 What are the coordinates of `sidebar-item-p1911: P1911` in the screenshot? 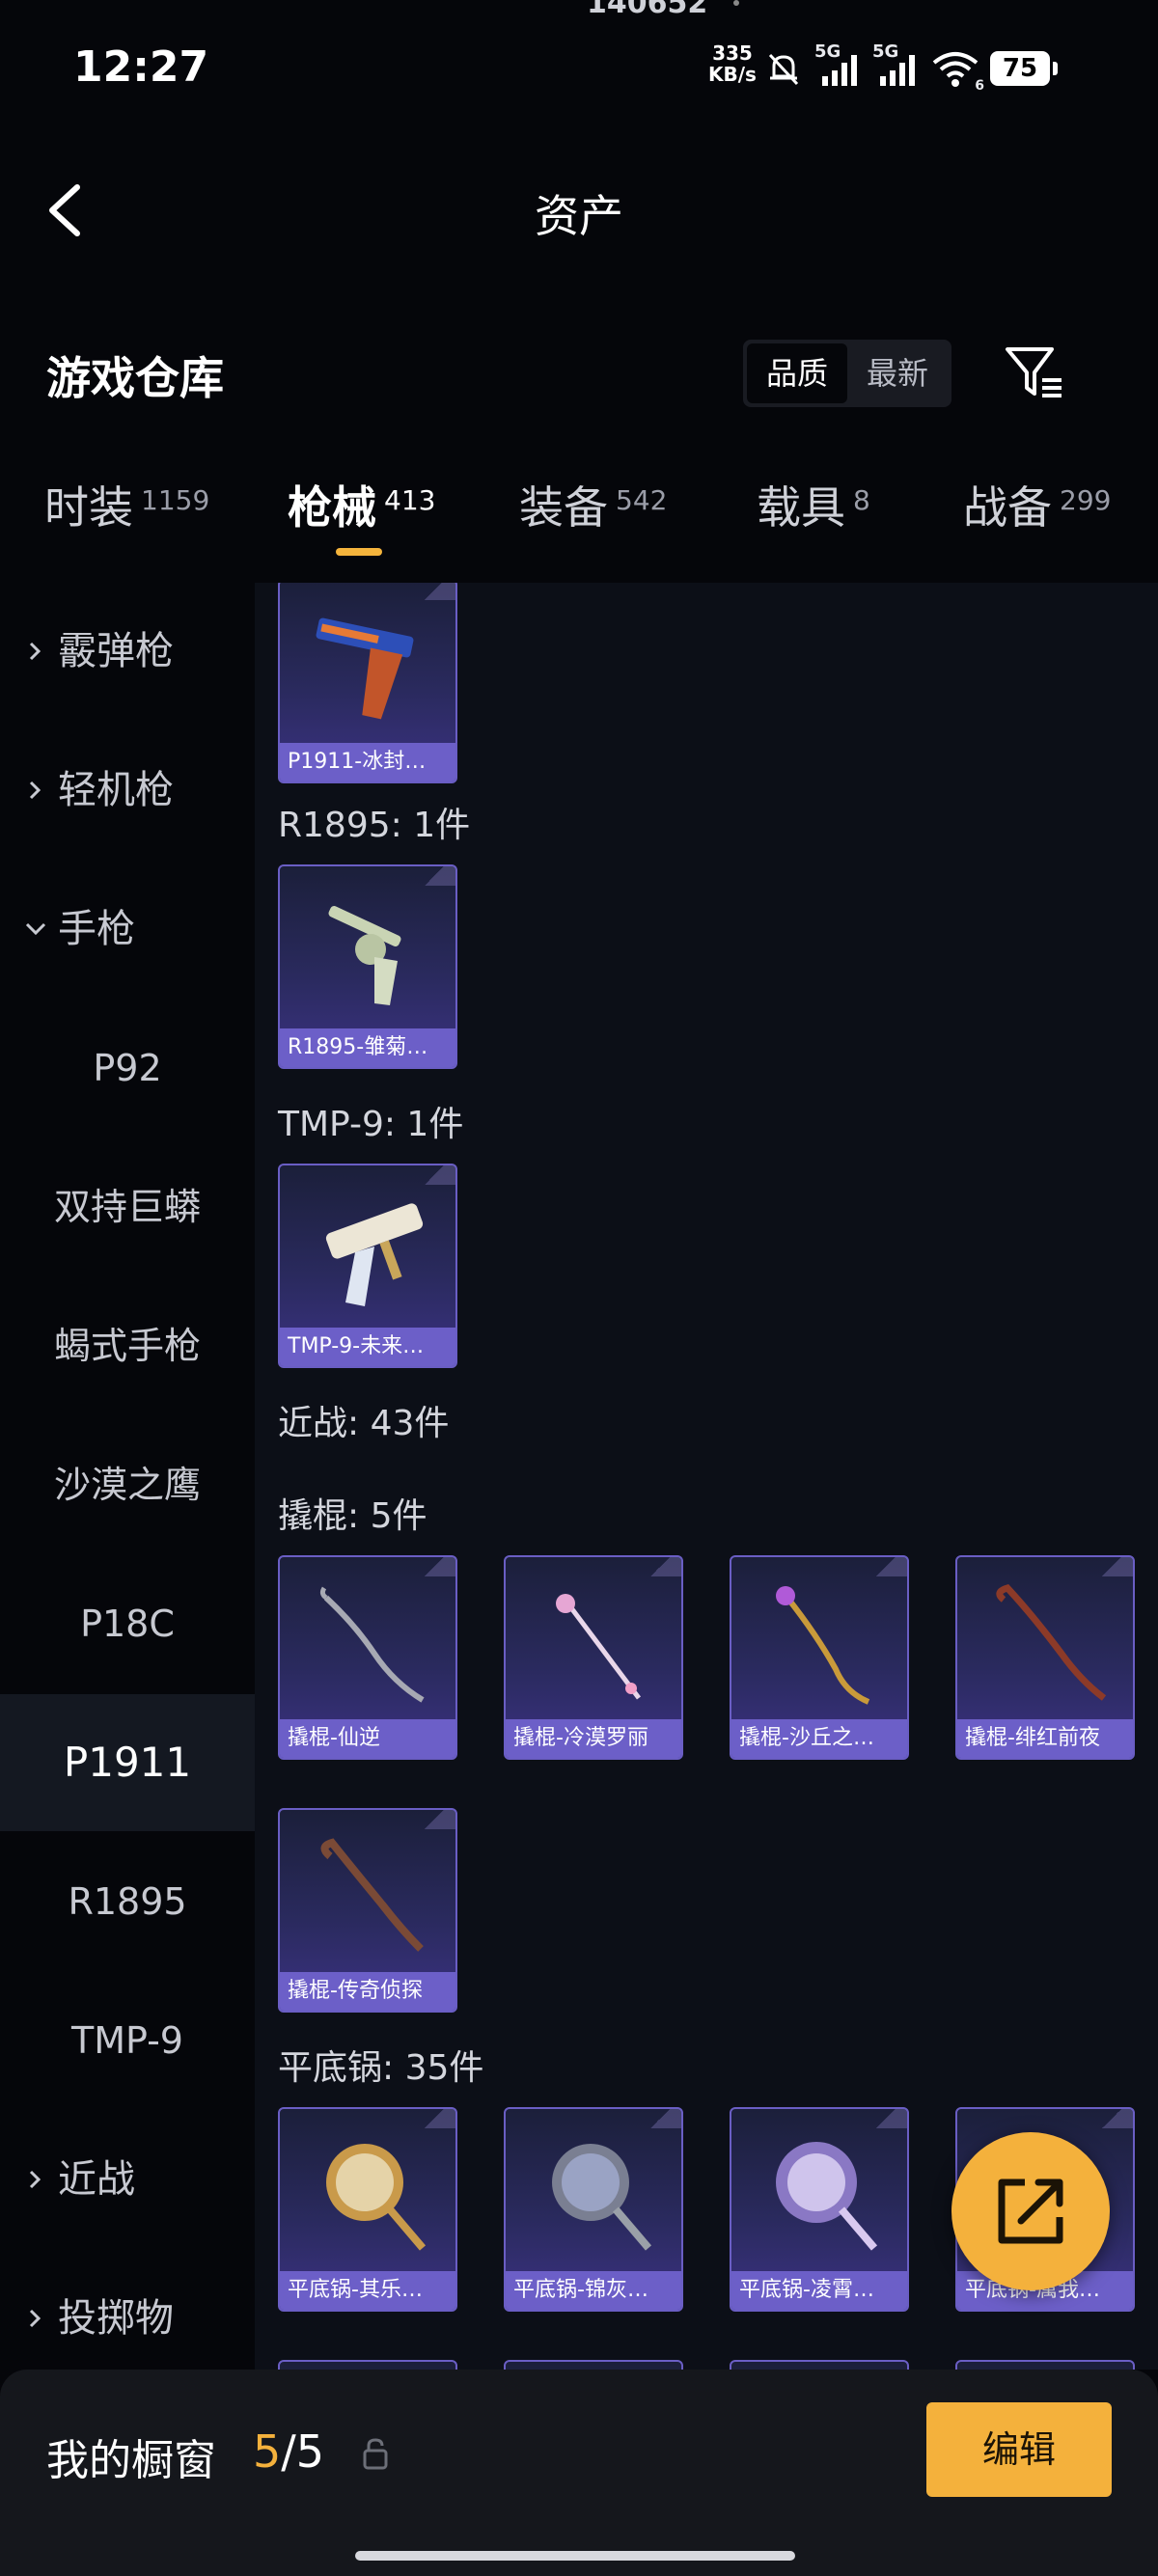 It's located at (127, 1763).